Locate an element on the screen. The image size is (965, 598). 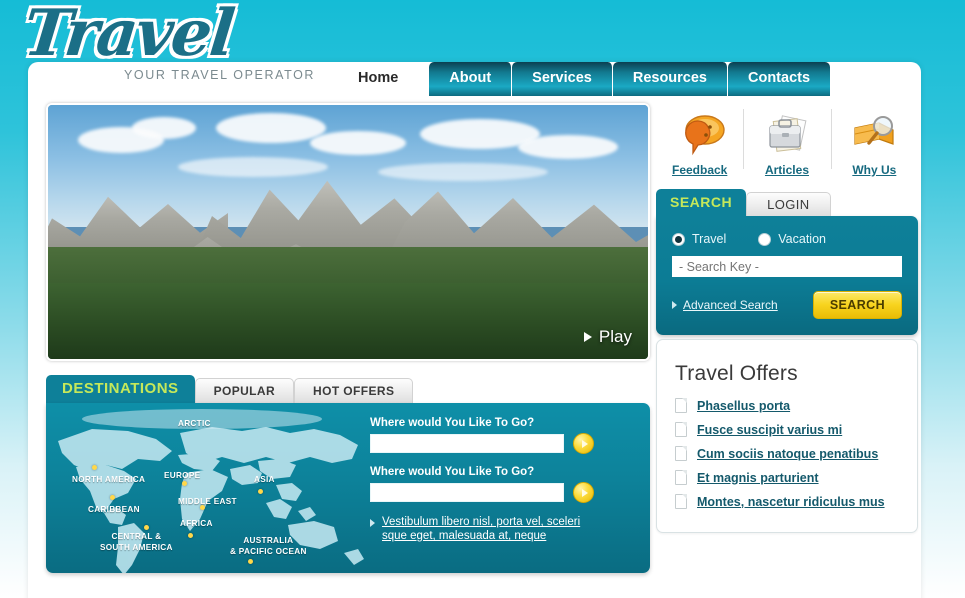
radio-vacation: Vacation is located at coordinates (792, 239).